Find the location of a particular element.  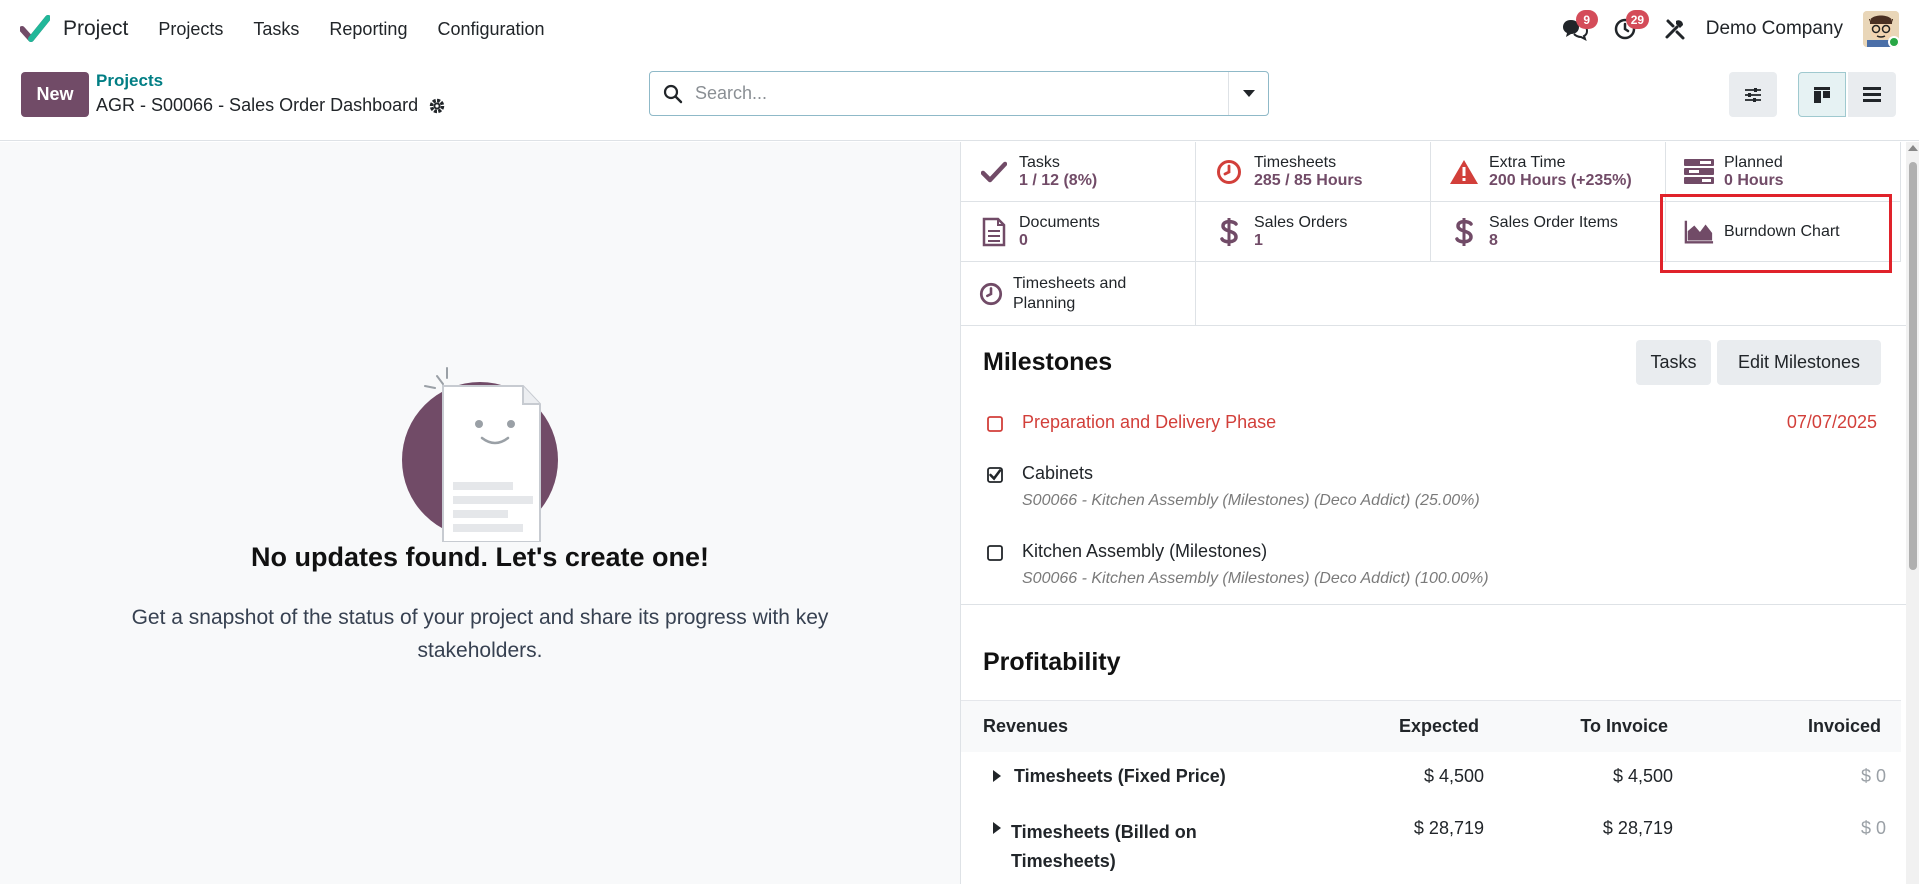

main-menu: Projects Tasks Reporting Configuration is located at coordinates (351, 29).